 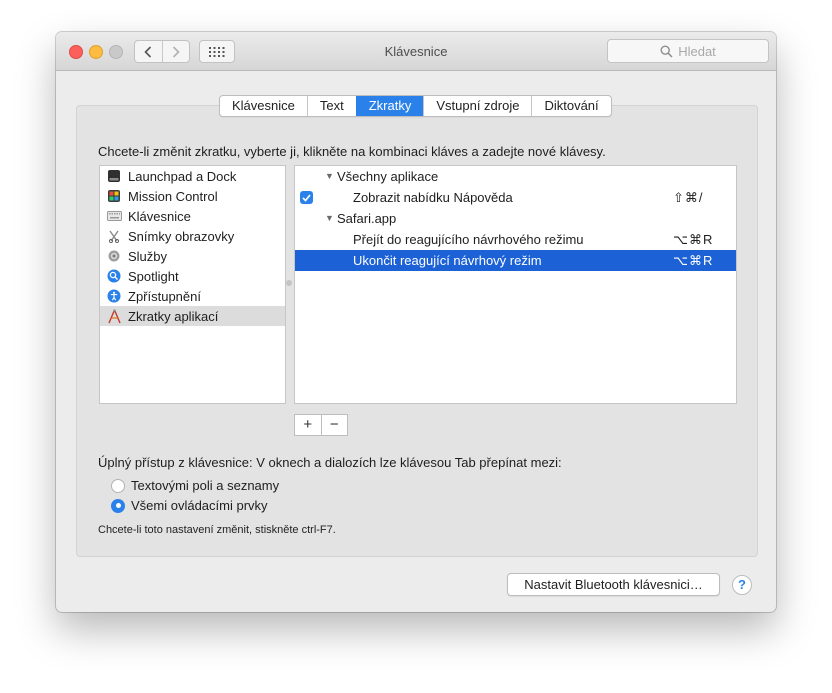 I want to click on shortcut-row: Zobrazit nabídku Nápověda ⇧⌘/, so click(x=515, y=197).